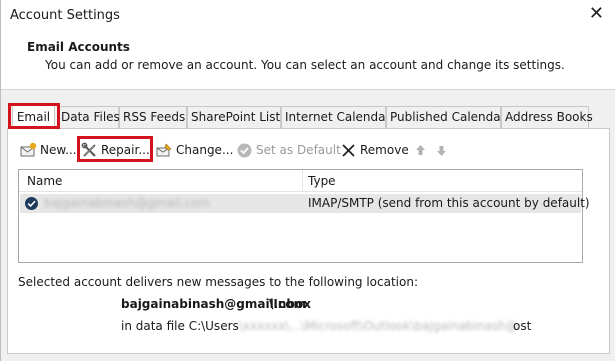 Image resolution: width=615 pixels, height=361 pixels. What do you see at coordinates (89, 150) in the screenshot?
I see `tools-icon` at bounding box center [89, 150].